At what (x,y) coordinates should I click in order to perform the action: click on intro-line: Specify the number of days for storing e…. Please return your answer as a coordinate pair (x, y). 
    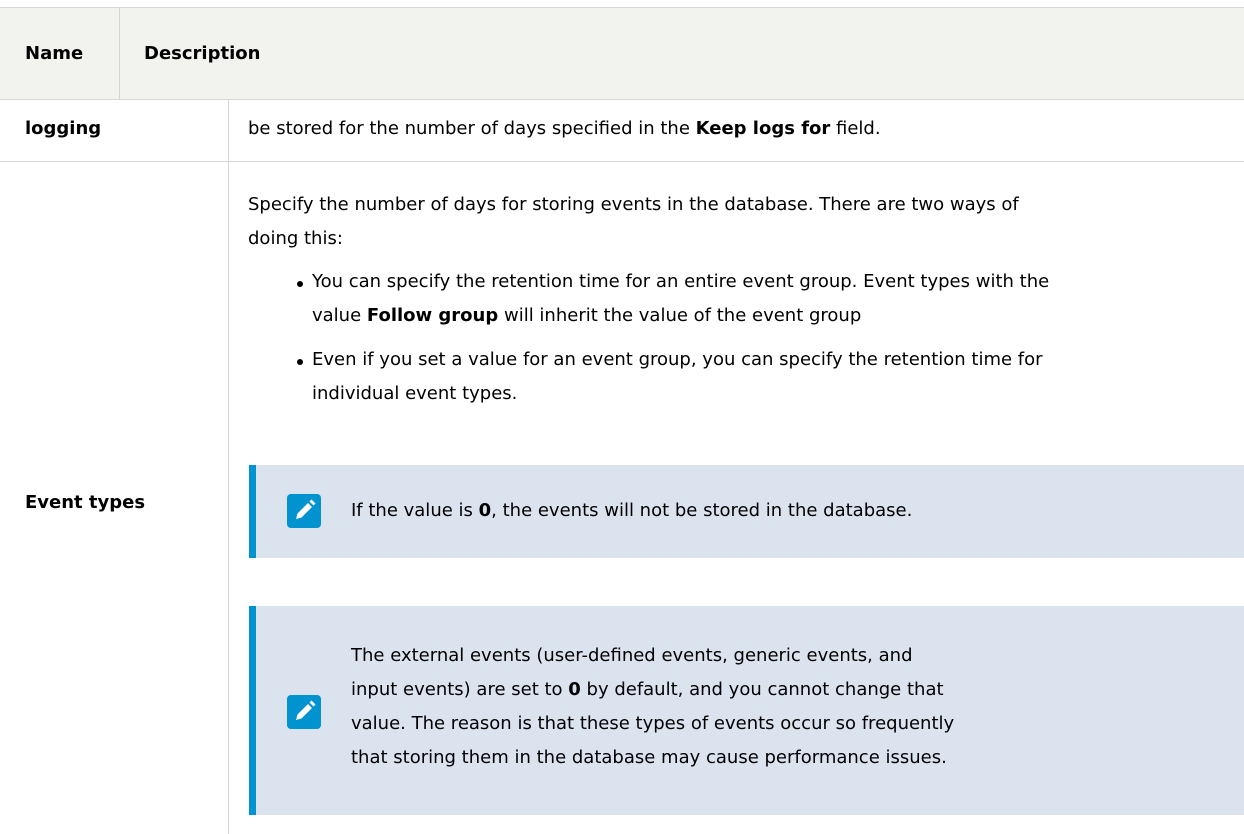
    Looking at the image, I should click on (633, 204).